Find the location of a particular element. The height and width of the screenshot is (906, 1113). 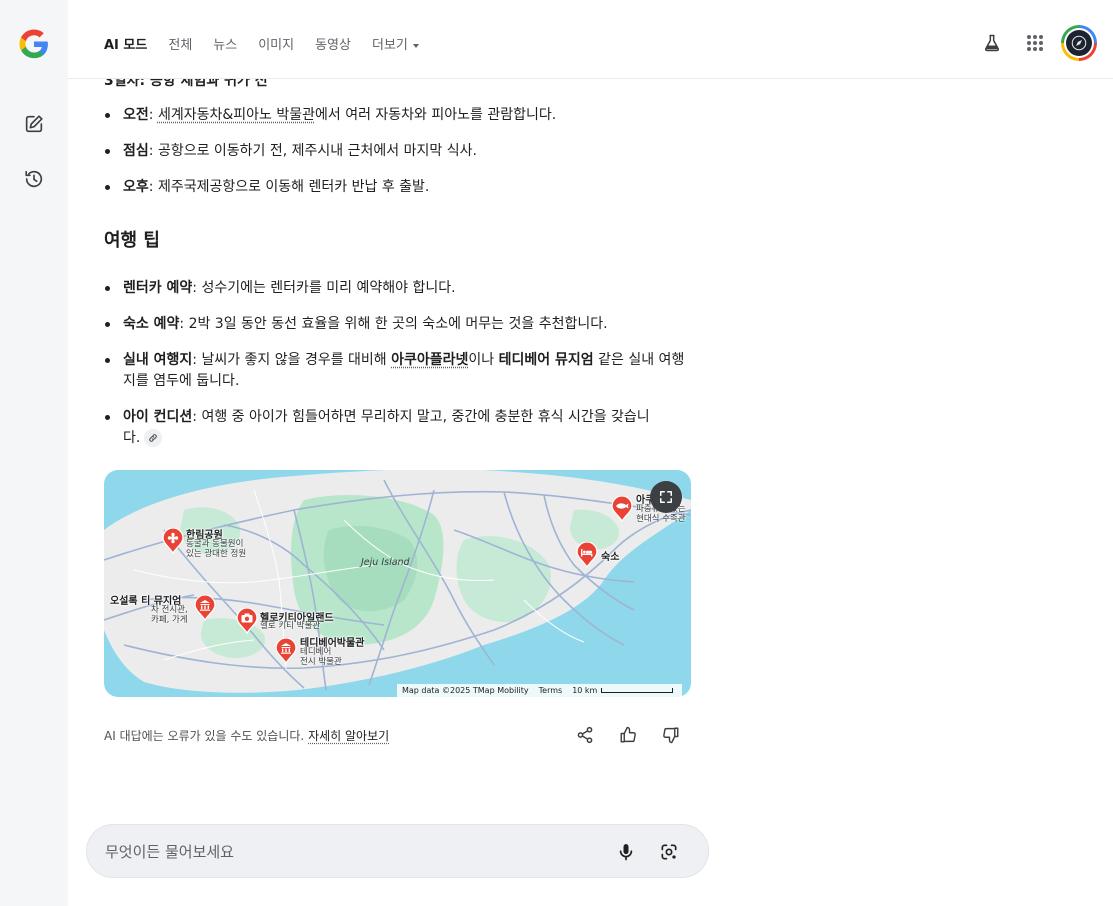

ask-input is located at coordinates (345, 852).